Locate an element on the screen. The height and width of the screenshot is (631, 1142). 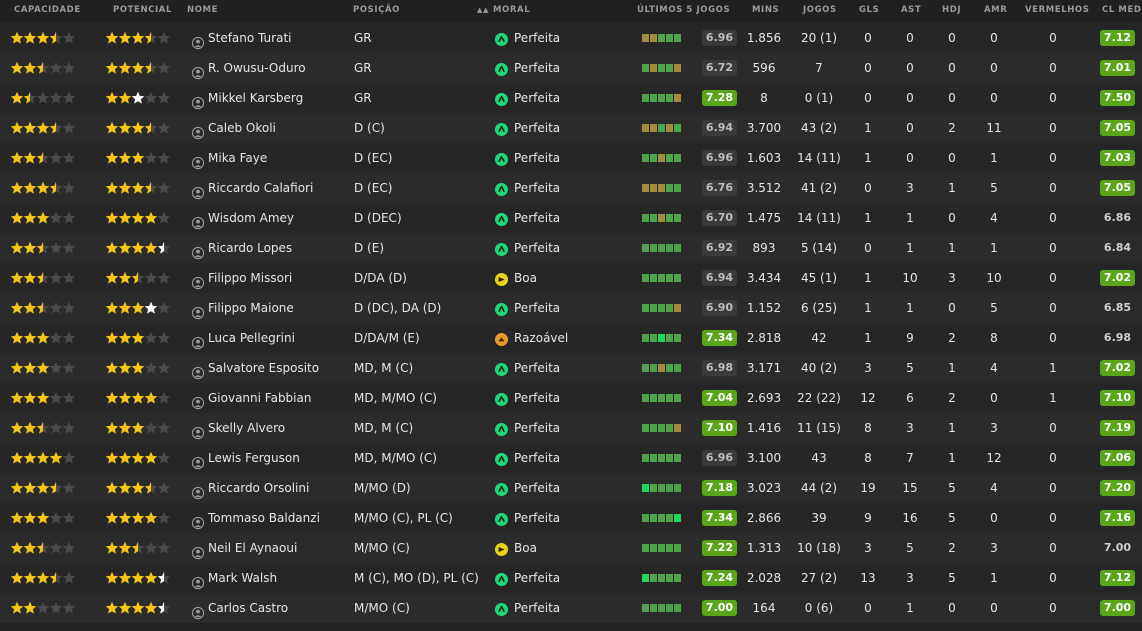
col-last5: ÚLTIMOS 5 JOGOS is located at coordinates (683, 11).